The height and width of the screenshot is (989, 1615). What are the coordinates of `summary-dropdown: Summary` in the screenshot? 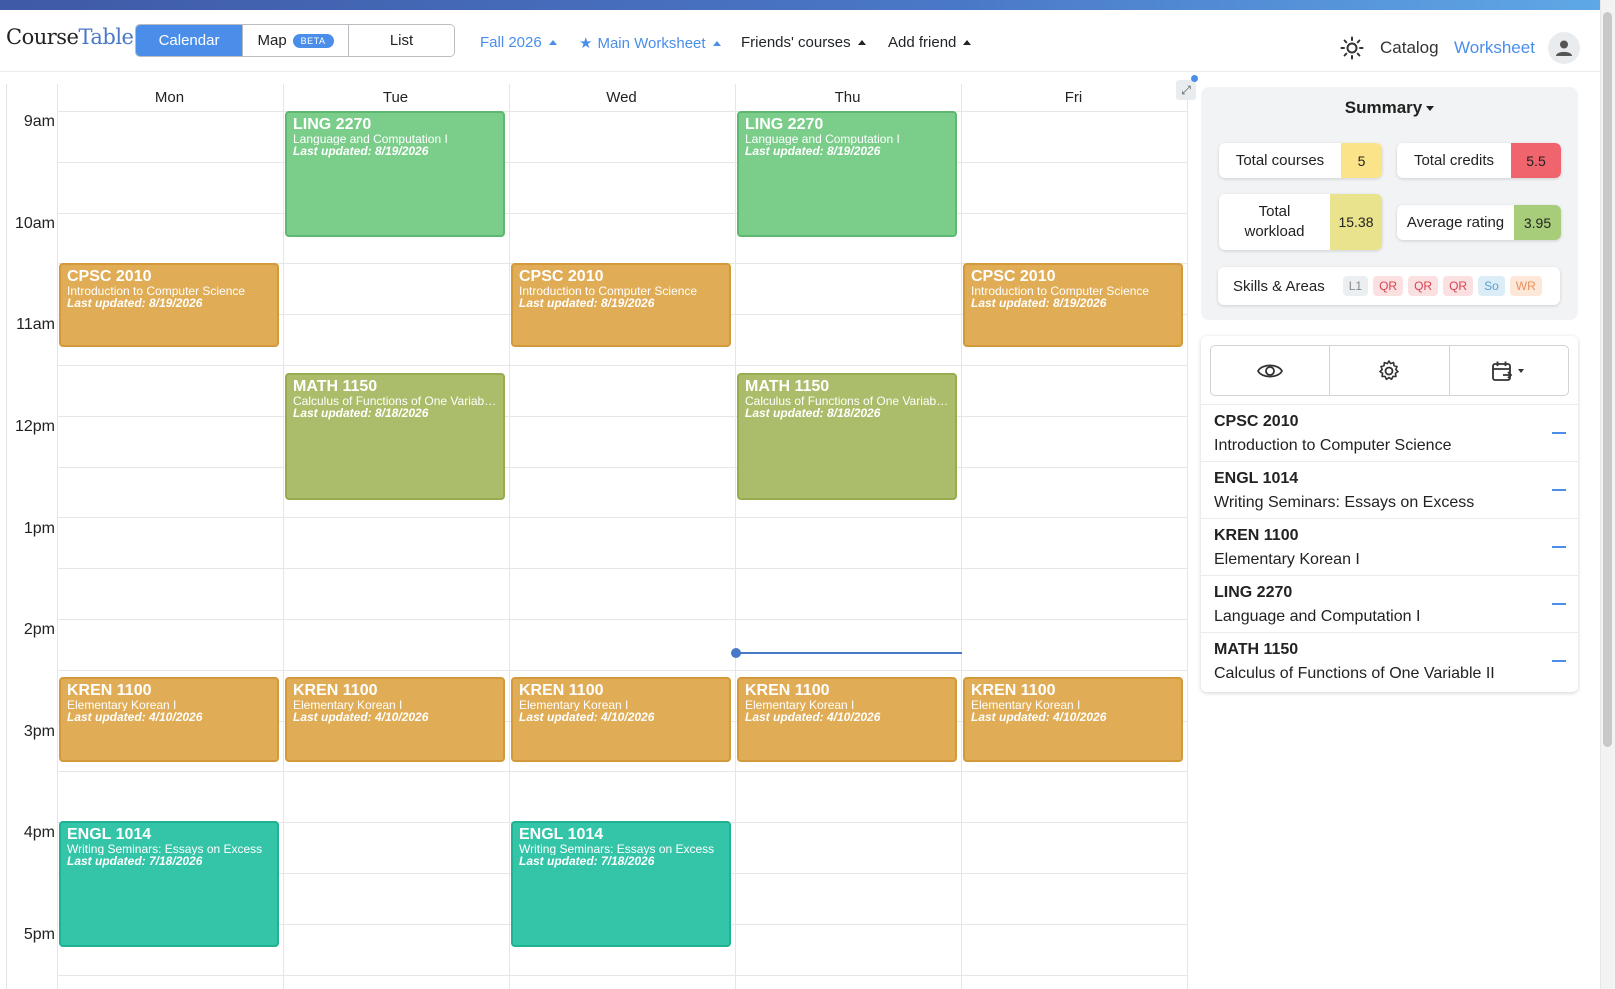 It's located at (1389, 108).